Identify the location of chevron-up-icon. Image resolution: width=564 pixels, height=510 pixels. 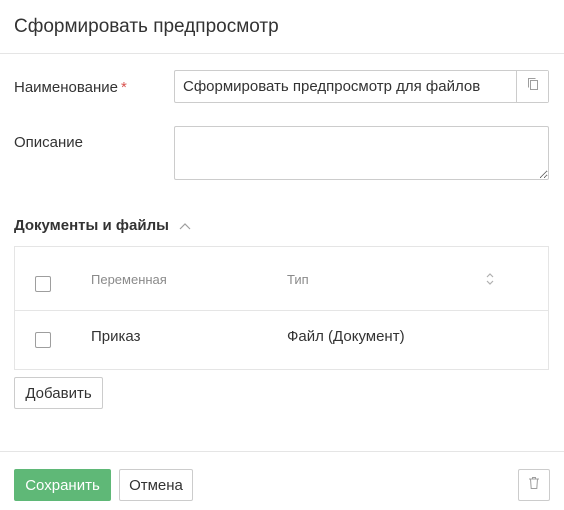
(185, 226).